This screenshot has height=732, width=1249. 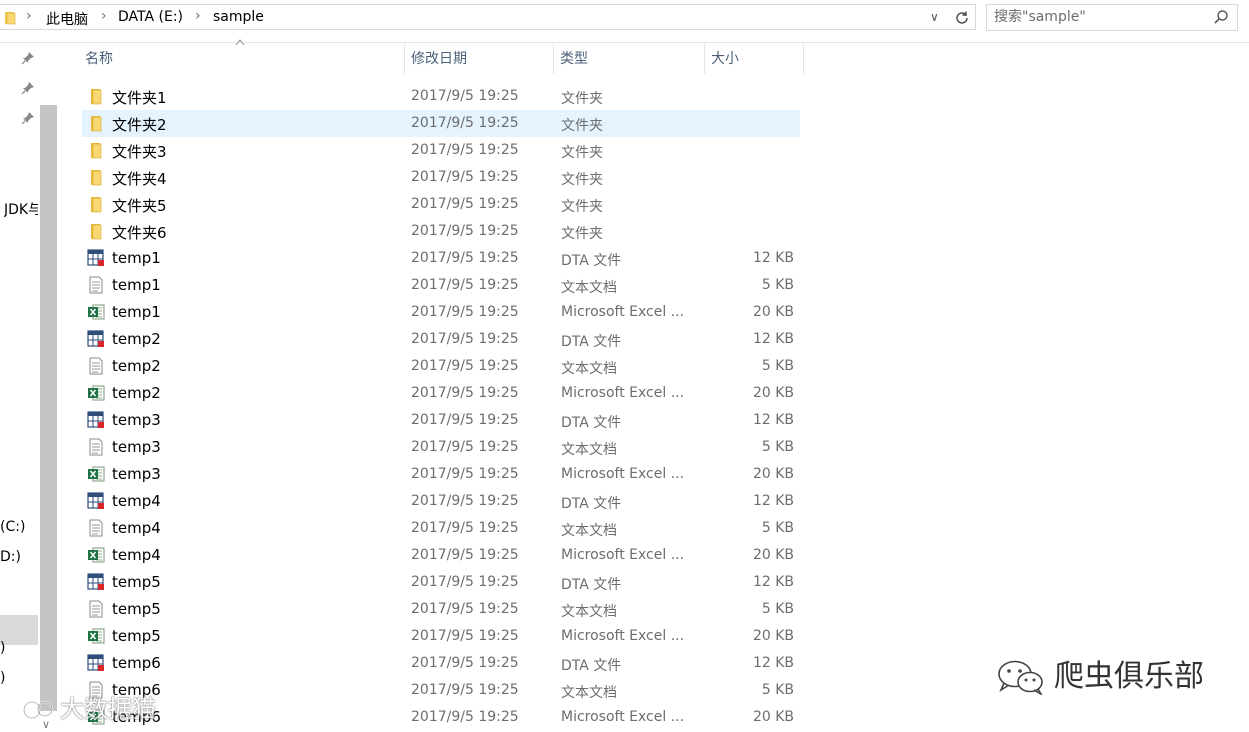 What do you see at coordinates (441, 258) in the screenshot?
I see `file-row: temp1 2017/9/5 19:25 DTA 文件 12 KB` at bounding box center [441, 258].